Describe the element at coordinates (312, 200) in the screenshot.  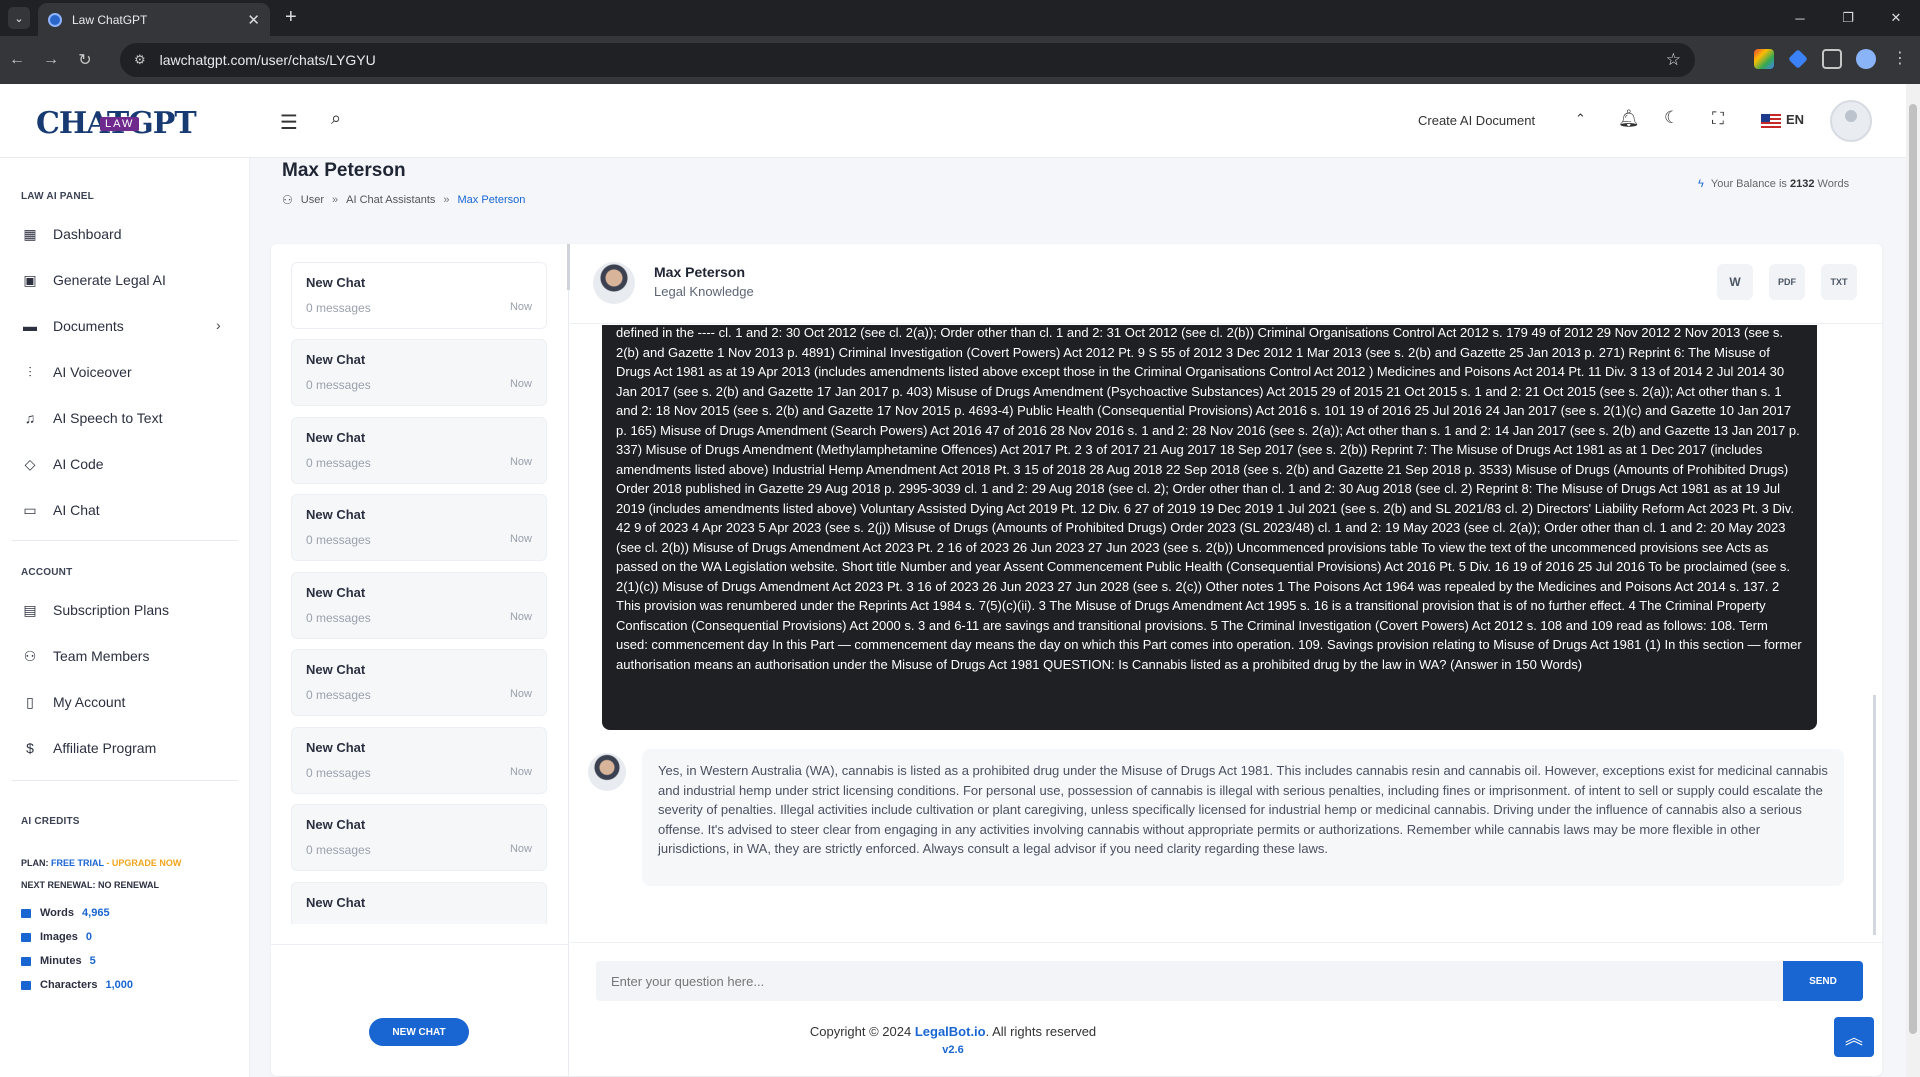
I see `breadcrumb-user: User` at that location.